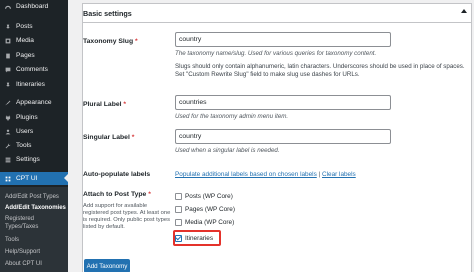  I want to click on sidebar-item-appearance: Appearance, so click(34, 102).